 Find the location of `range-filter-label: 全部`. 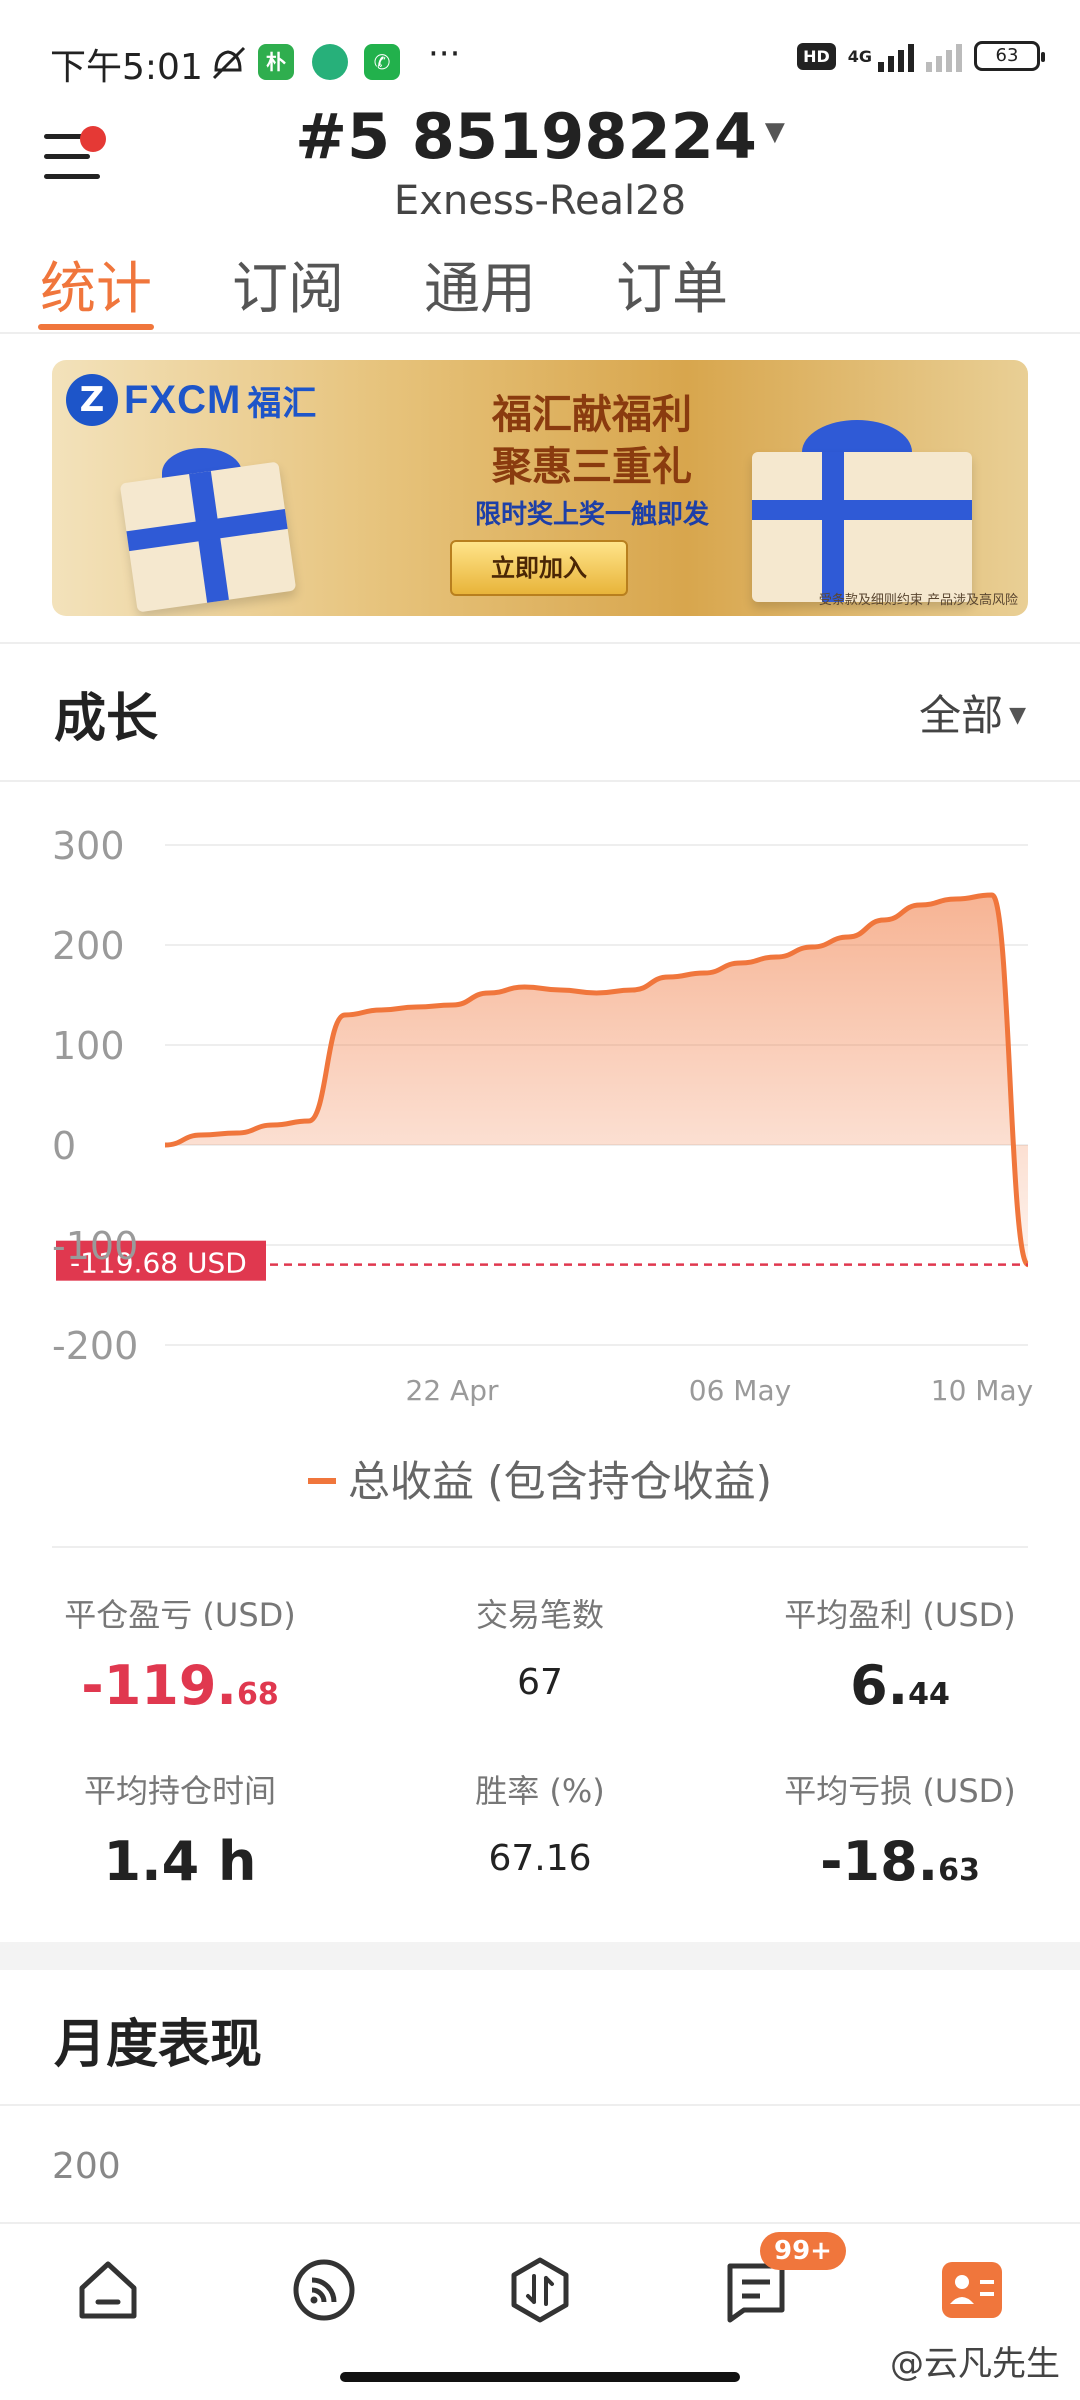

range-filter-label: 全部 is located at coordinates (961, 715).